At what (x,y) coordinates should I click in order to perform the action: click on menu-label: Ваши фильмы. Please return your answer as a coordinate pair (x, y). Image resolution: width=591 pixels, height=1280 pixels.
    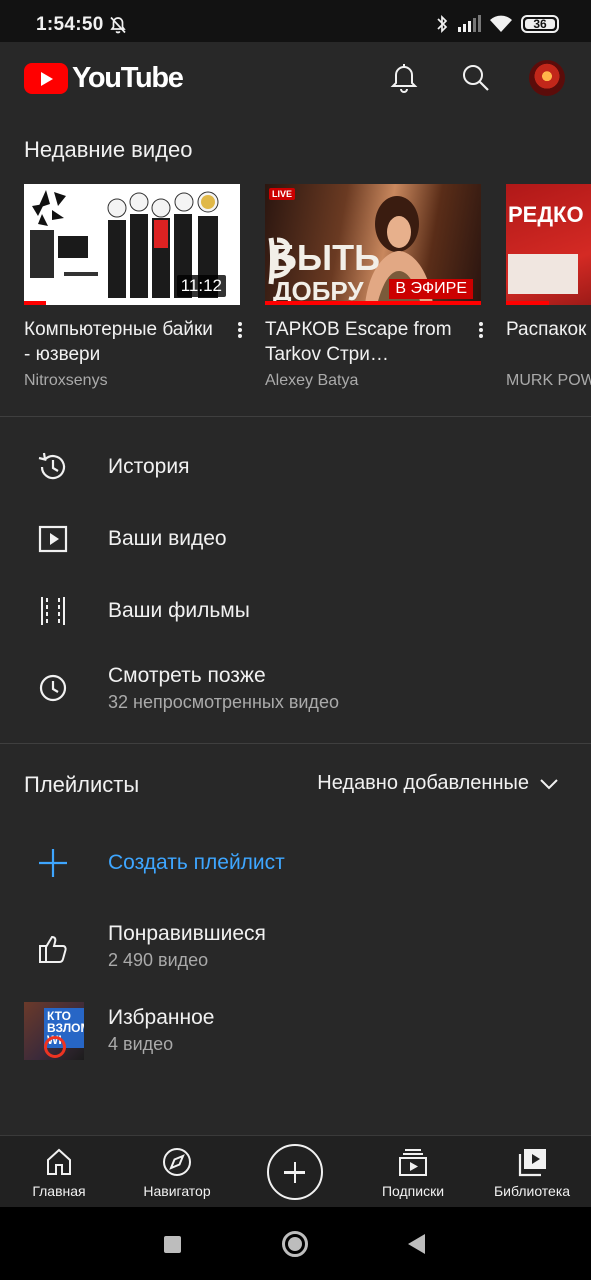
    Looking at the image, I should click on (179, 610).